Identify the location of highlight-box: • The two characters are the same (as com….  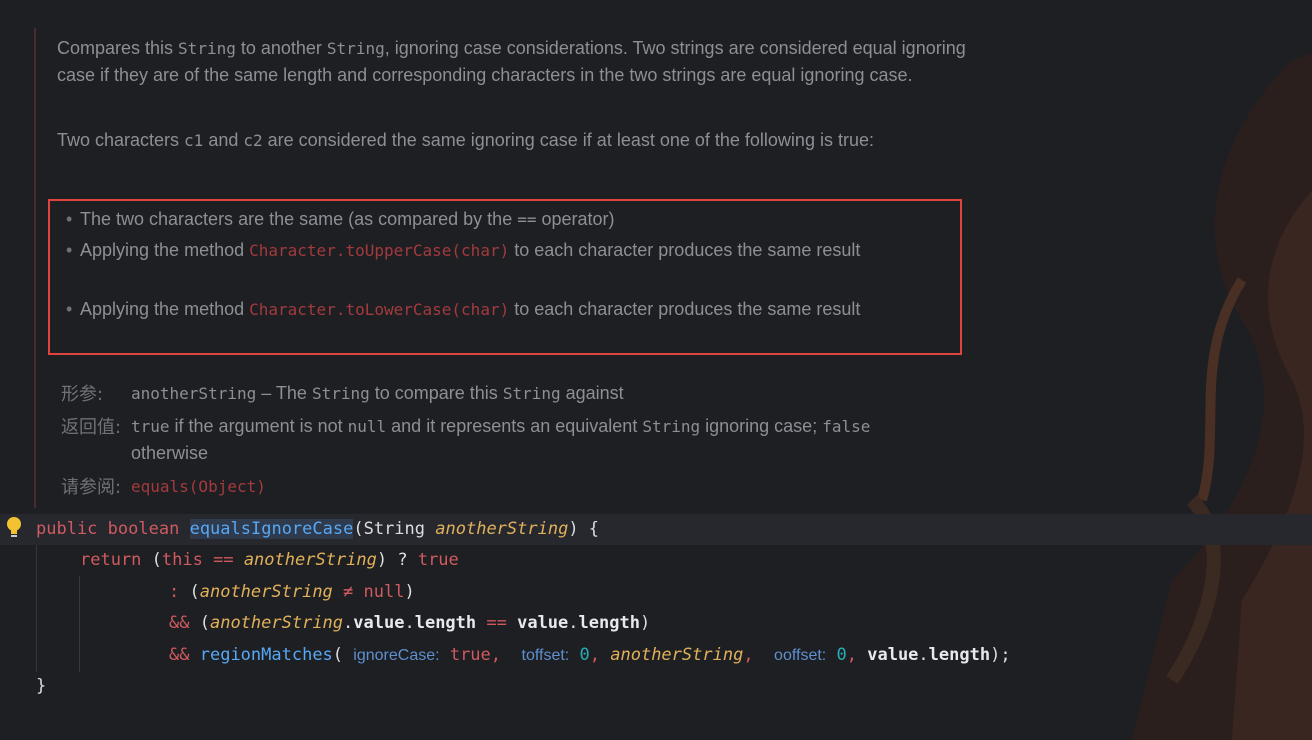
(505, 277).